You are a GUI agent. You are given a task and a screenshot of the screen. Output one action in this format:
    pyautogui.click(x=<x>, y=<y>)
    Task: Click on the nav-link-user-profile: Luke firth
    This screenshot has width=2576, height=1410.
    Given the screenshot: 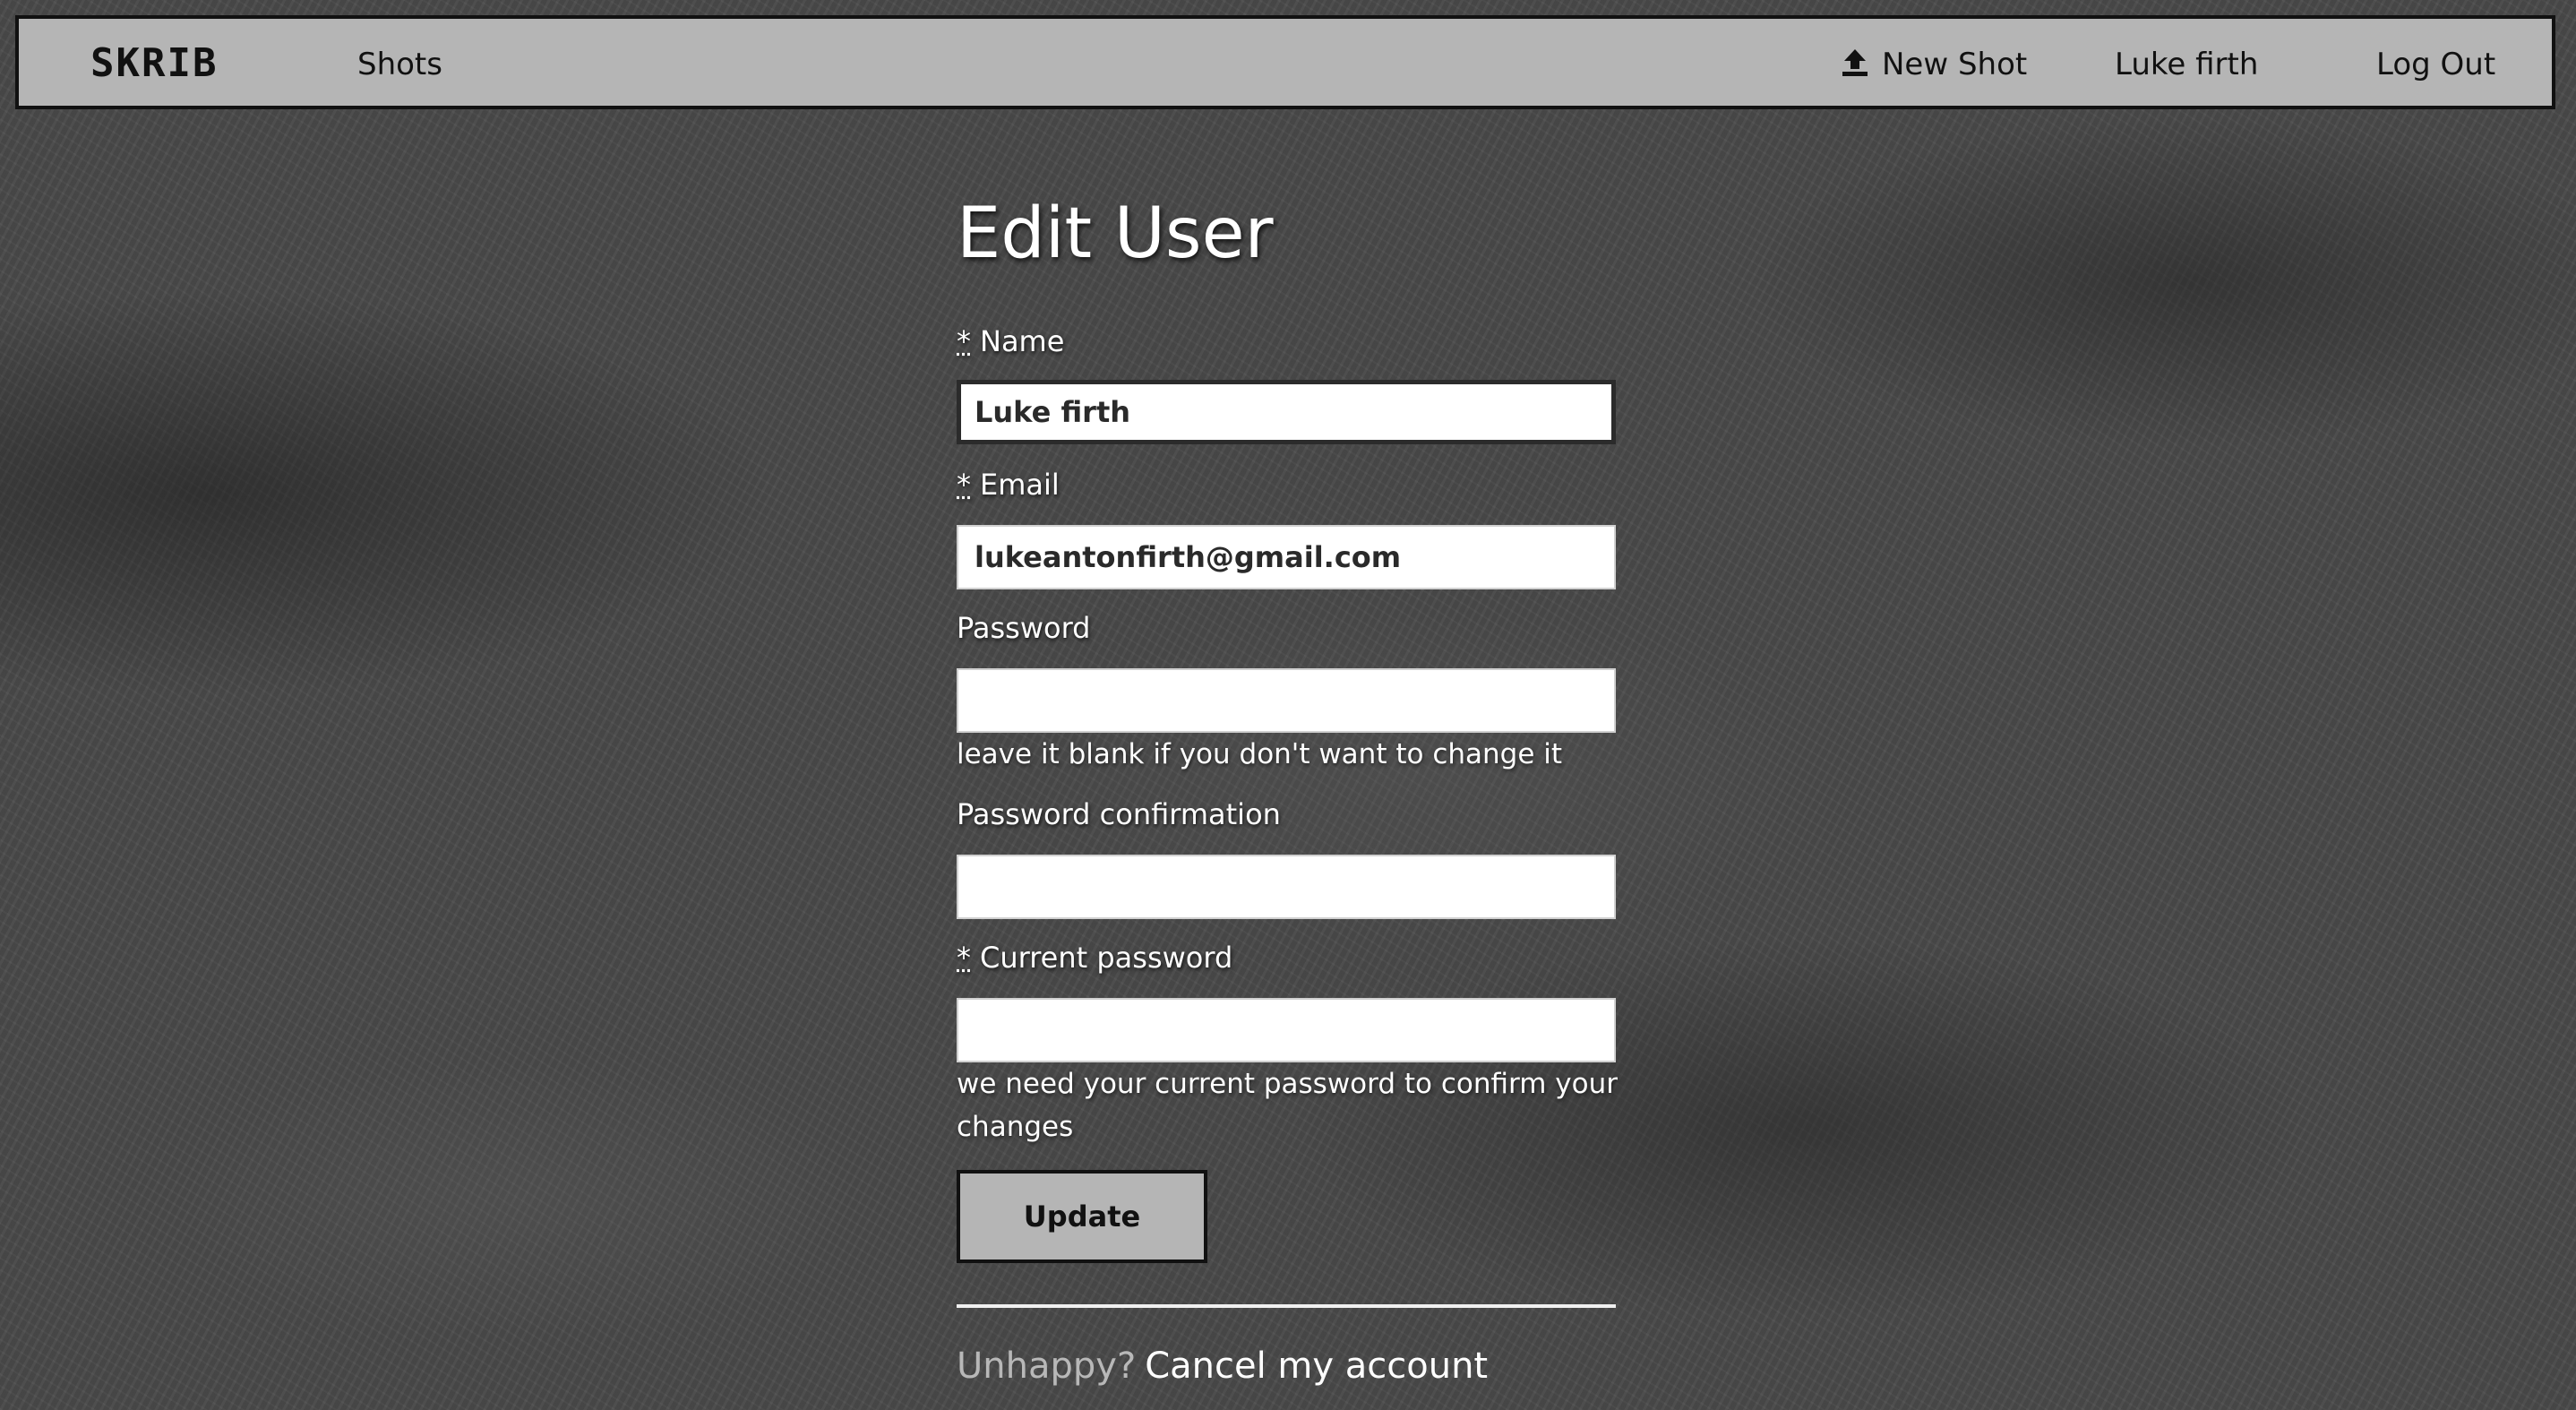 What is the action you would take?
    pyautogui.click(x=2186, y=64)
    